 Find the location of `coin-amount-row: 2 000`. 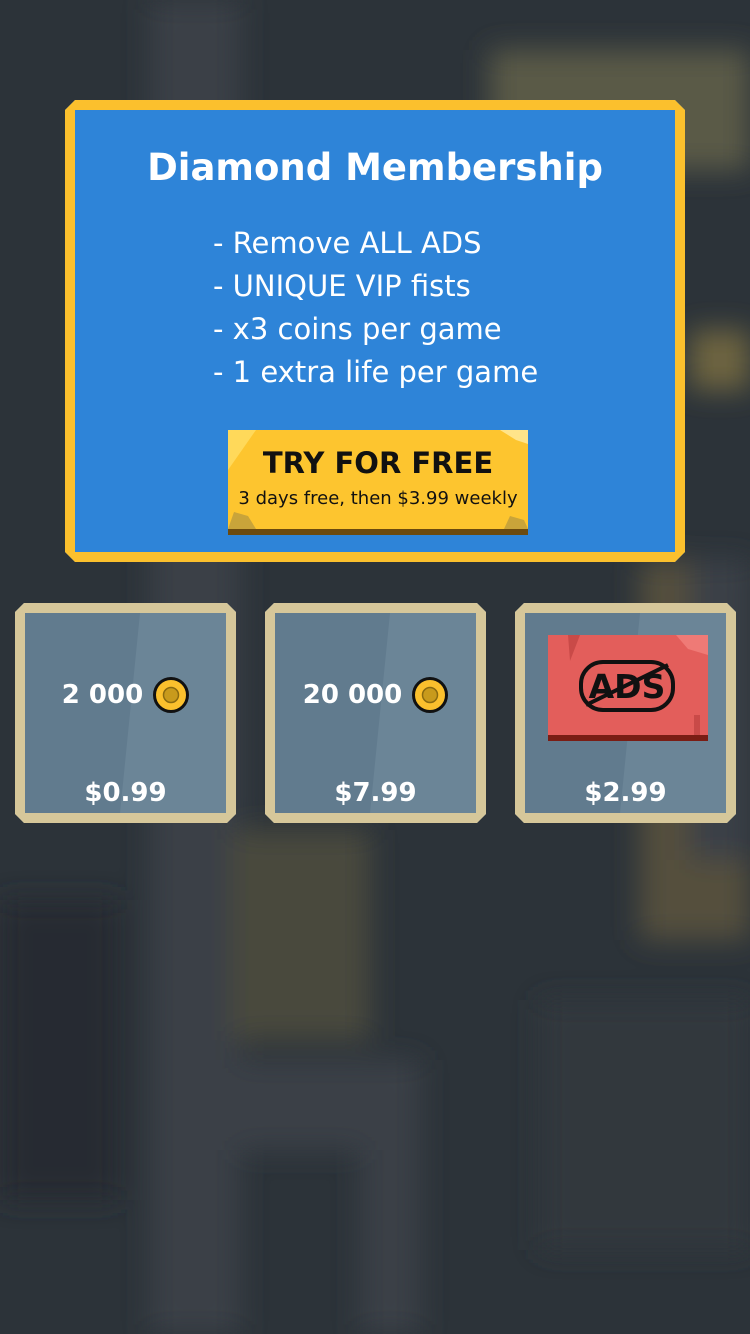

coin-amount-row: 2 000 is located at coordinates (125, 695).